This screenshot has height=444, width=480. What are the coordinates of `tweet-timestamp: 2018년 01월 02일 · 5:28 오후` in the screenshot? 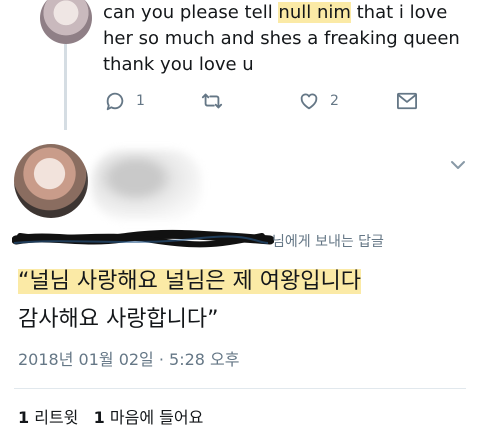 It's located at (128, 358).